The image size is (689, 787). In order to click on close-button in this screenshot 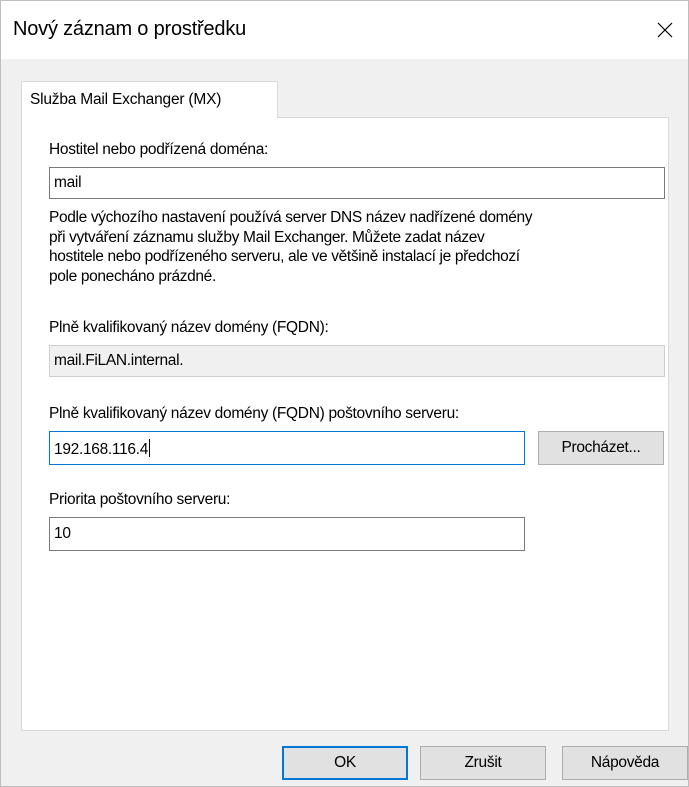, I will do `click(665, 30)`.